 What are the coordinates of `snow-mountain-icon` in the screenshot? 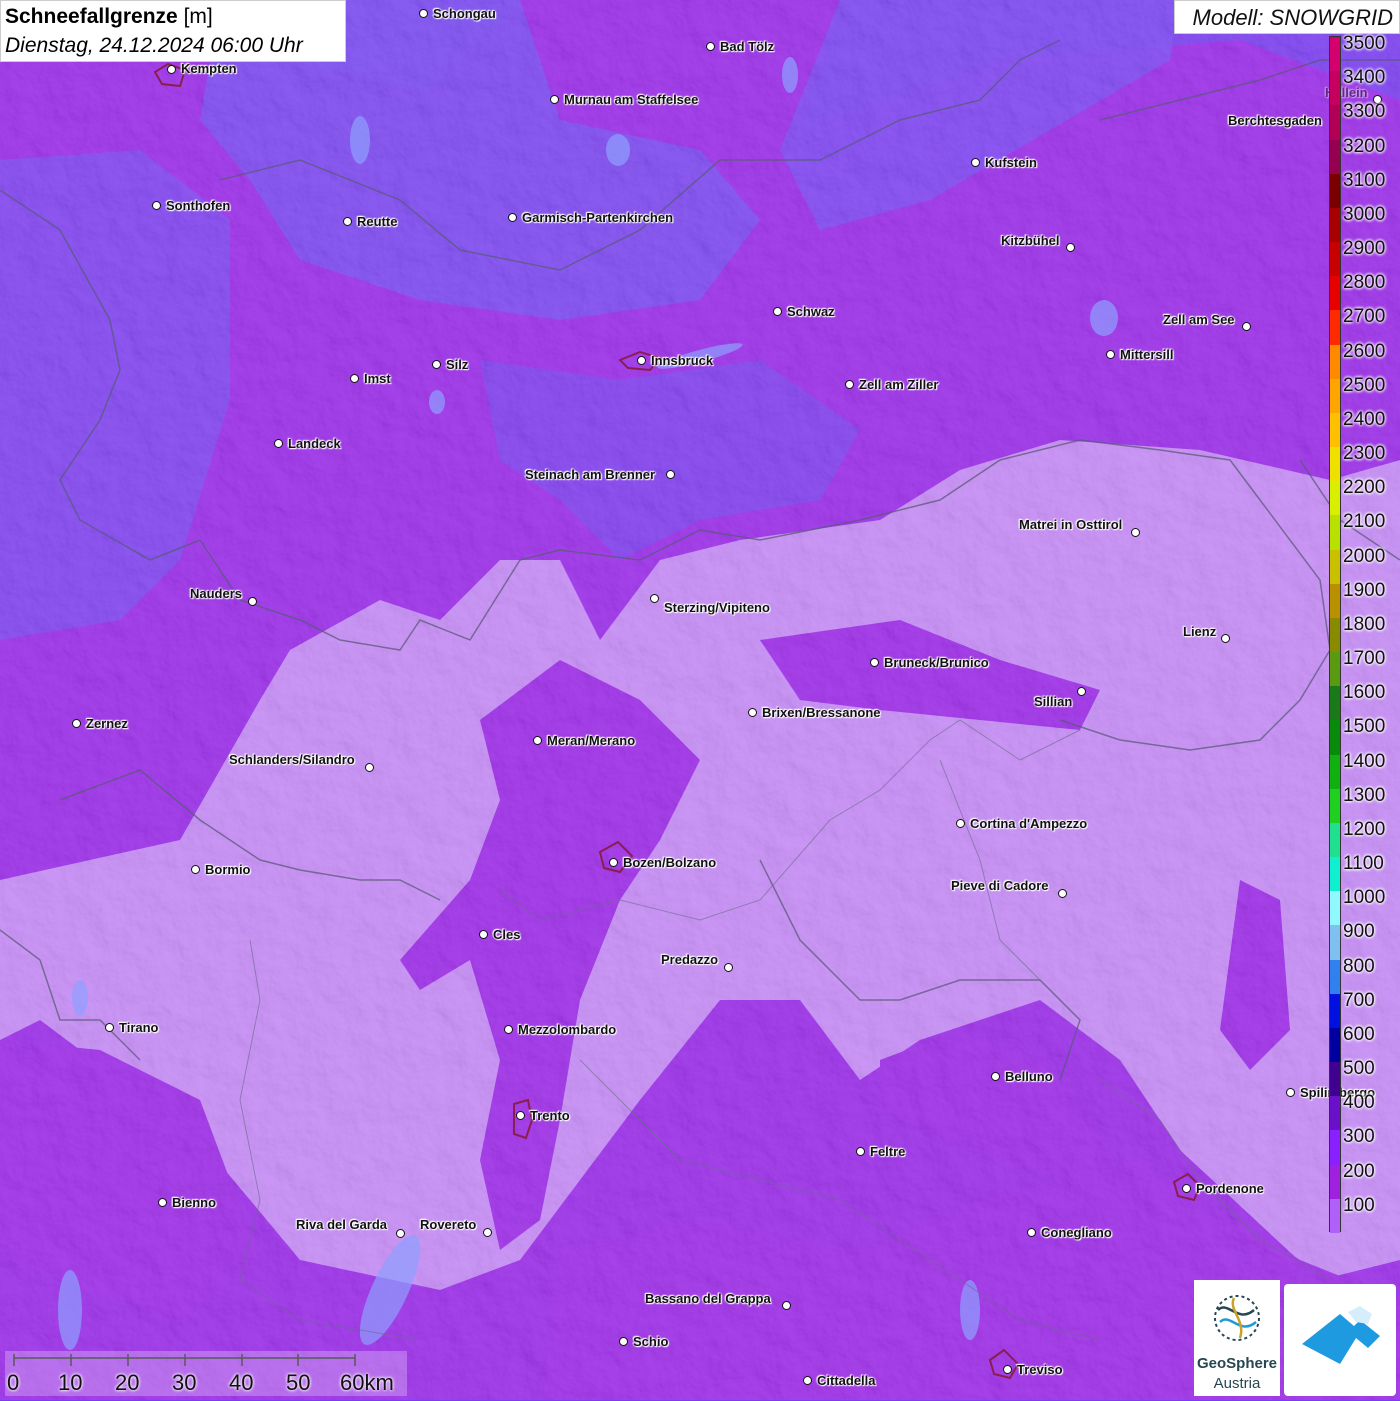 It's located at (1341, 1335).